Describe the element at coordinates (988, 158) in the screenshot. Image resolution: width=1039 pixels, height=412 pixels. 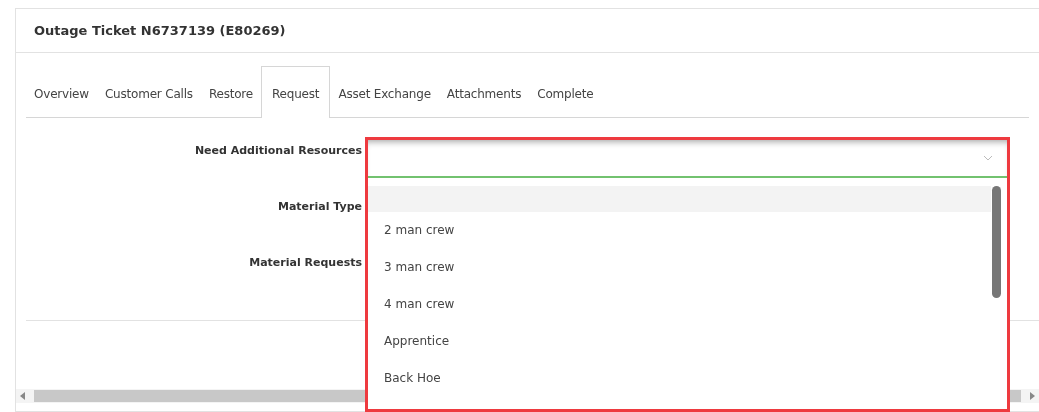
I see `chevron-icon` at that location.